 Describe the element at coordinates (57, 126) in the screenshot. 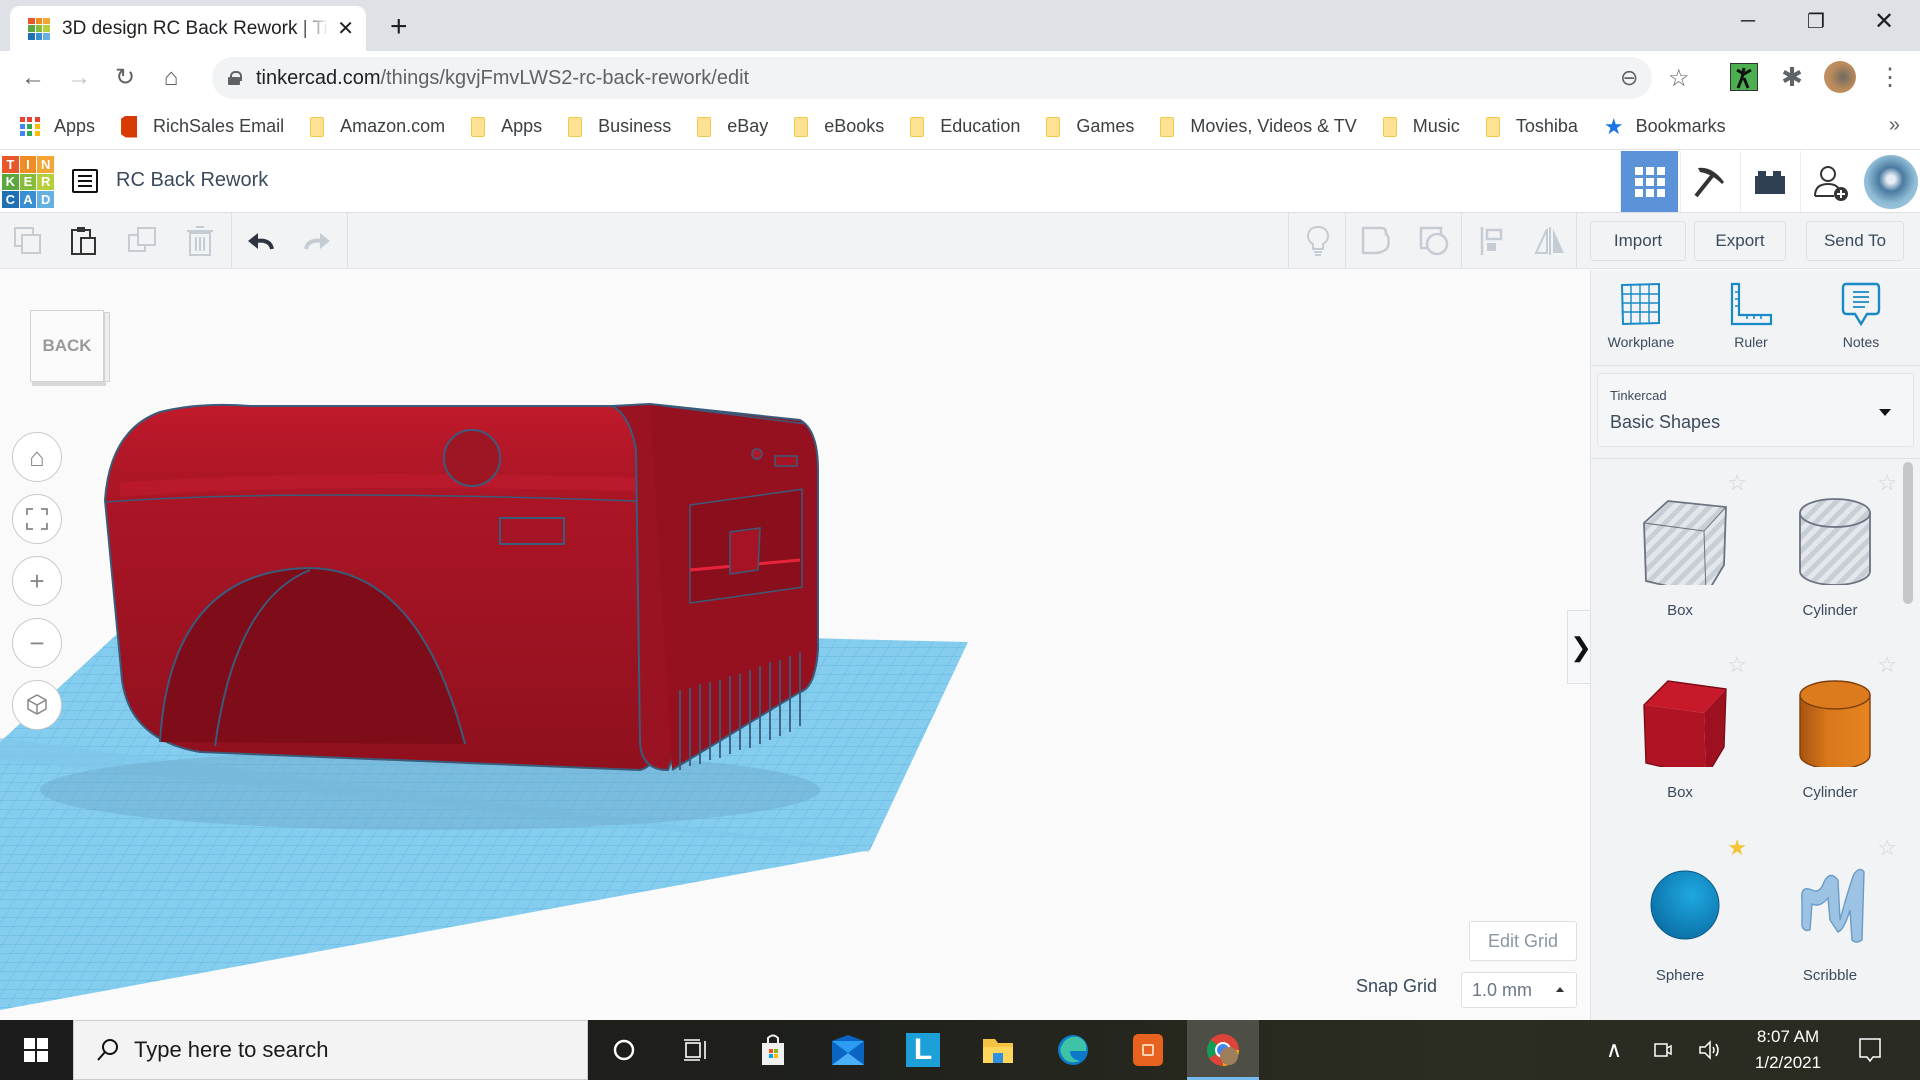

I see `bookmark-apps: Apps` at that location.